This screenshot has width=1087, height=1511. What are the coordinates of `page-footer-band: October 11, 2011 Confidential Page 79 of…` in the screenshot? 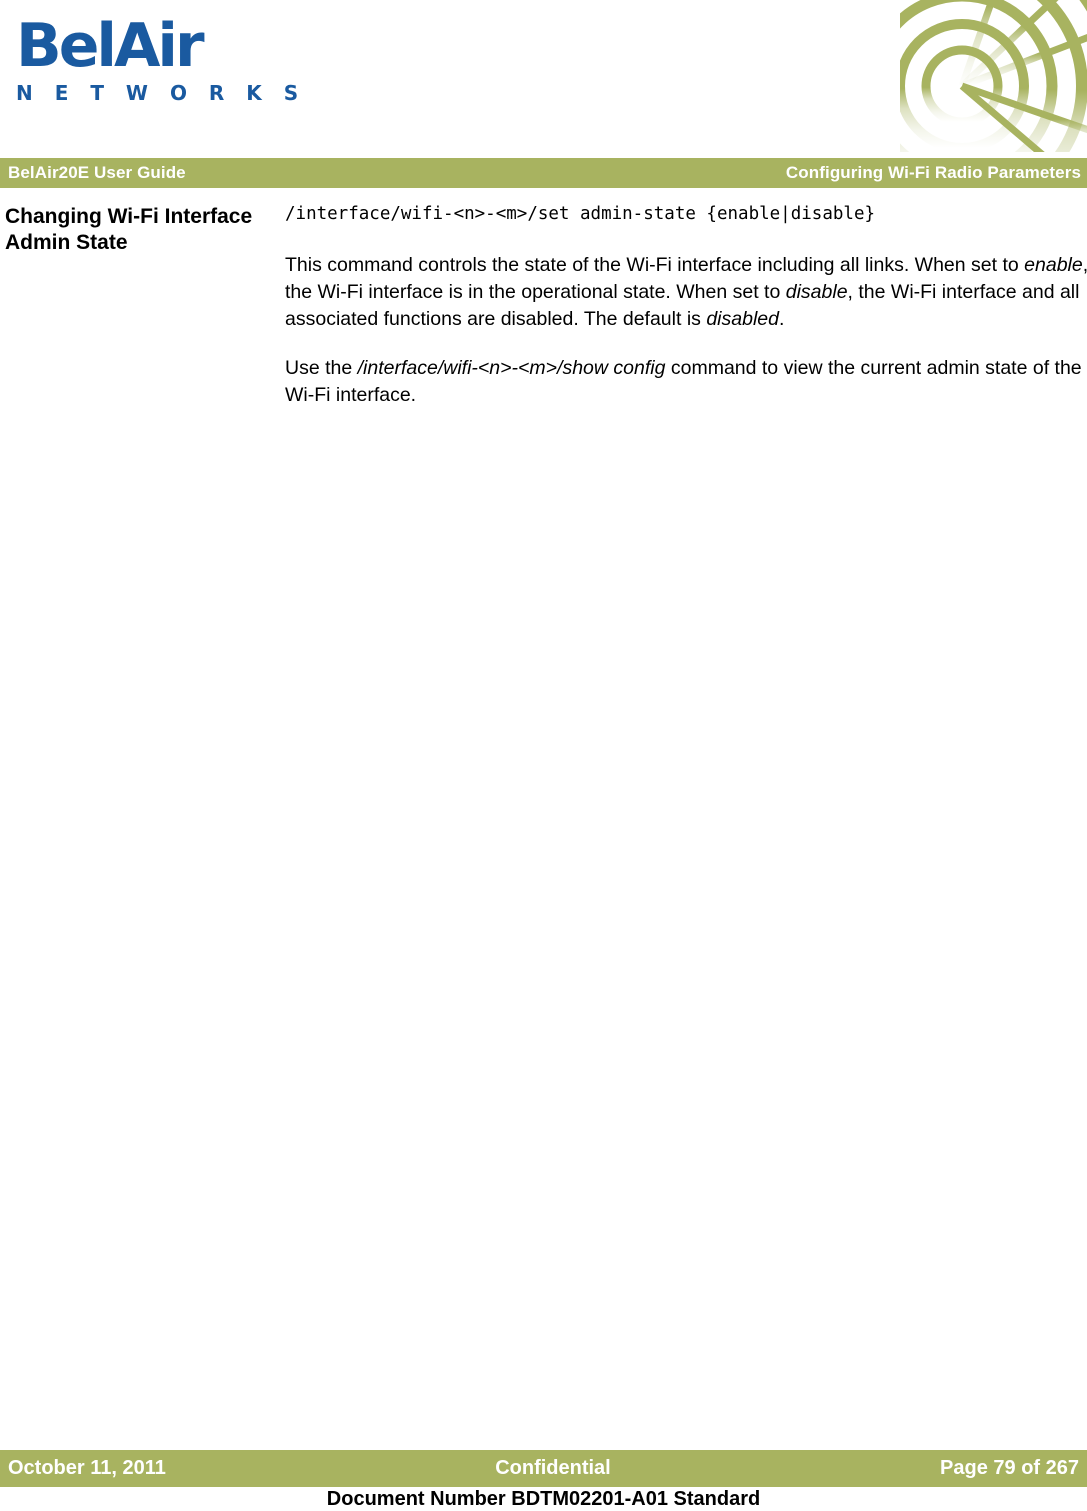 It's located at (543, 1468).